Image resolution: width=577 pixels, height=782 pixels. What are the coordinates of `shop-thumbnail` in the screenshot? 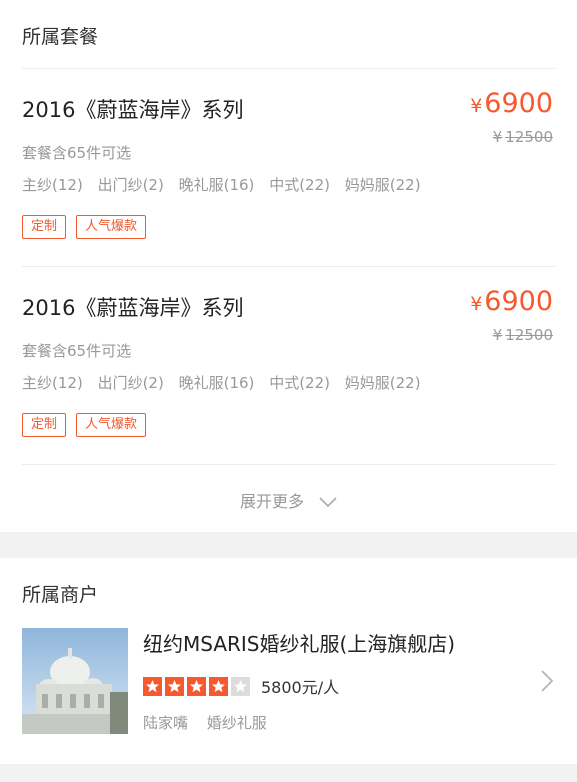 It's located at (75, 681).